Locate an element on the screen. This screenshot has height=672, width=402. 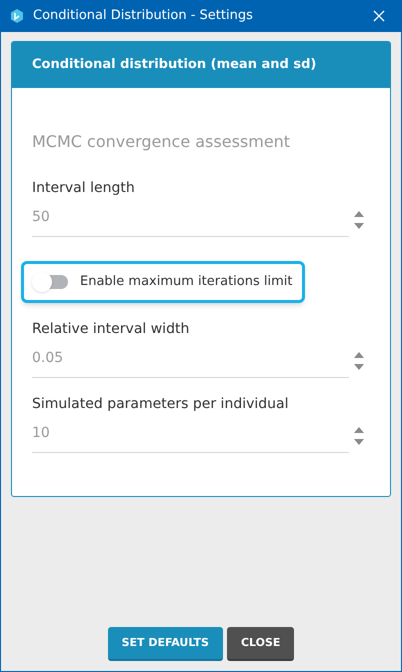
number-field: 50 is located at coordinates (190, 222).